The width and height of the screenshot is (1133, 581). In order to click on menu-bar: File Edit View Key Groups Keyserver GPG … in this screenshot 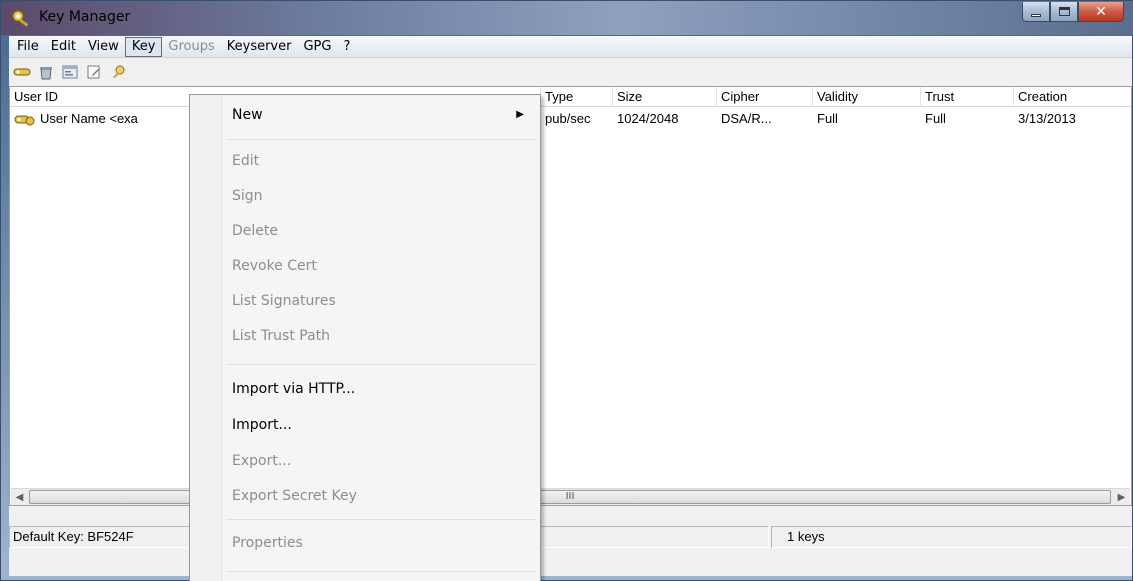, I will do `click(570, 47)`.